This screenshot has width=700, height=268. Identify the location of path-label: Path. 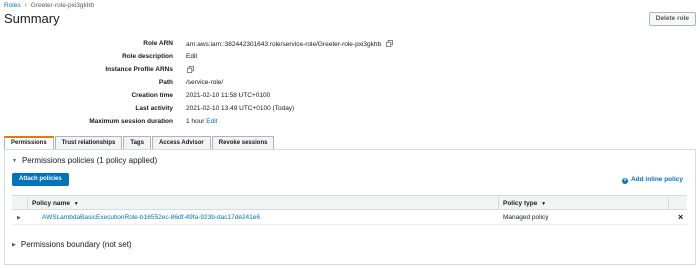
(165, 82).